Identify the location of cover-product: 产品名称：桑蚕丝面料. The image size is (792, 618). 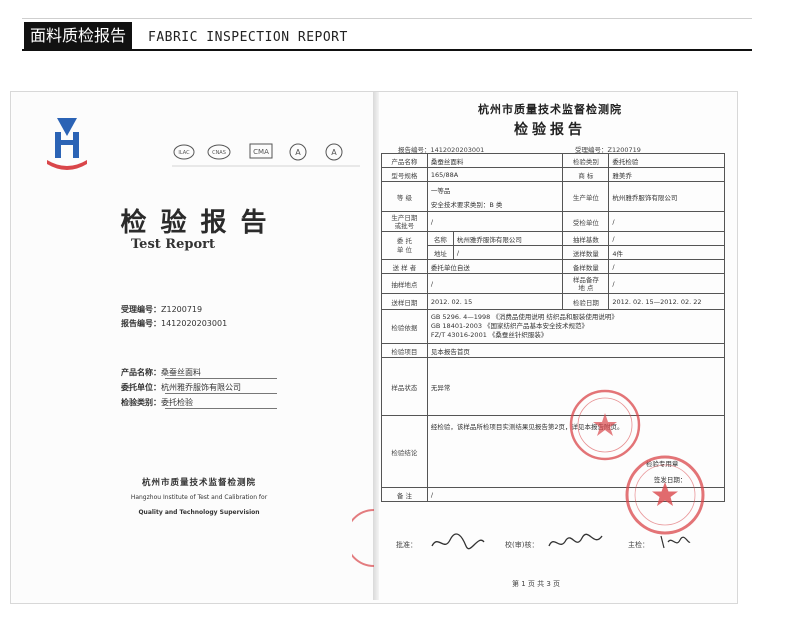
(161, 372).